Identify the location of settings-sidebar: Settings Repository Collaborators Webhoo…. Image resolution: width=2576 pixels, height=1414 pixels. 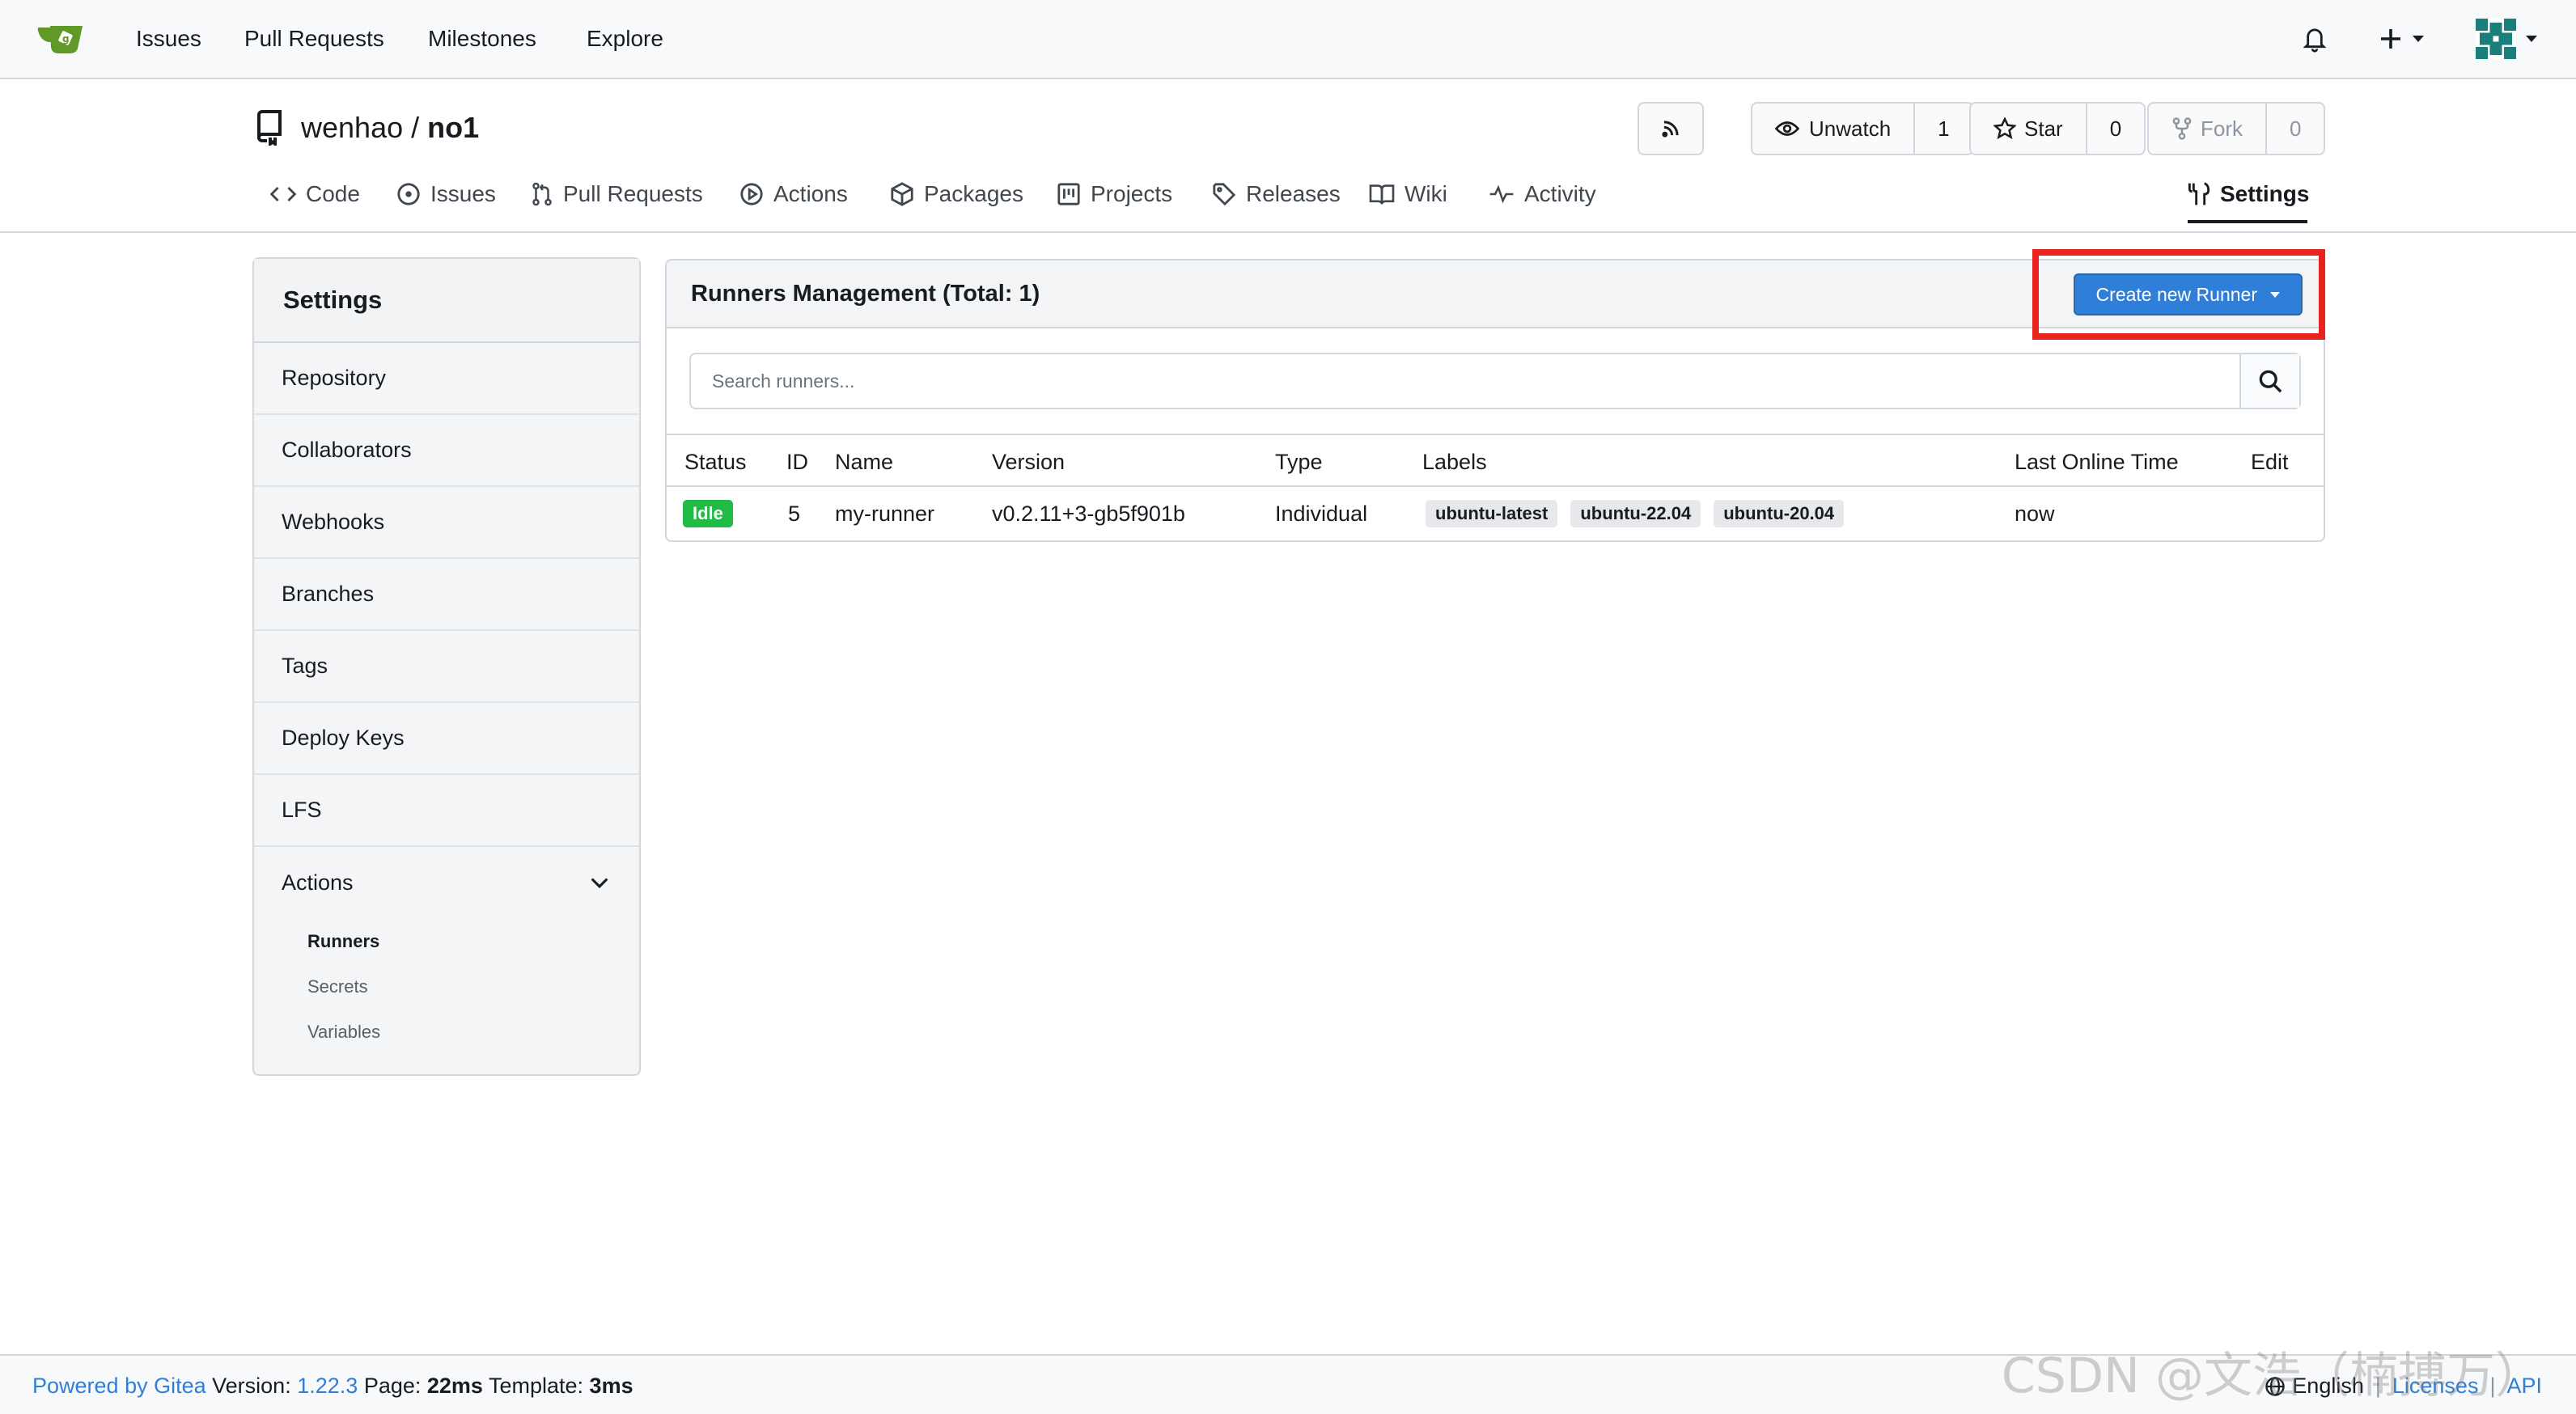
(446, 667).